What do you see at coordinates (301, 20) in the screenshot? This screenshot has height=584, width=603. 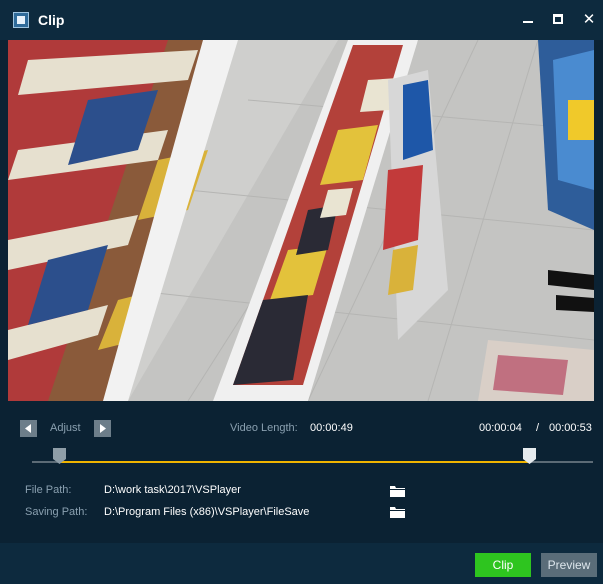 I see `title-bar: Clip ✕` at bounding box center [301, 20].